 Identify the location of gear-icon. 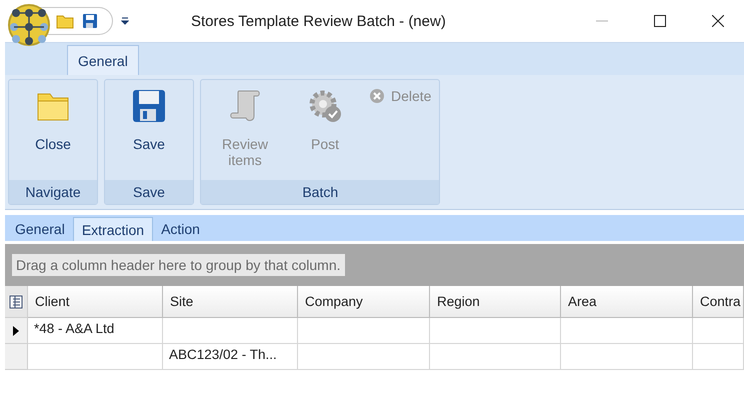
(325, 106).